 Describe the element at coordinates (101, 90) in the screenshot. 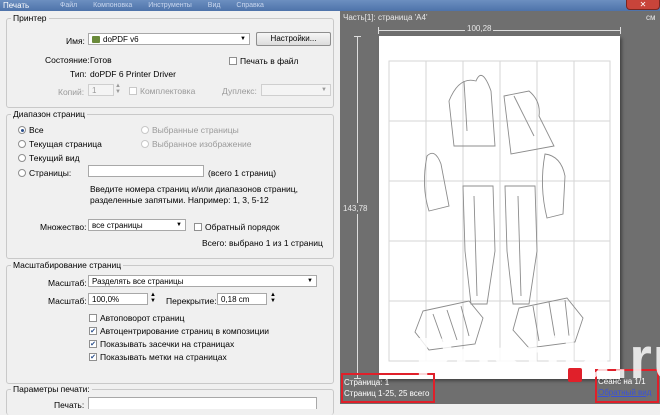

I see `copies-input: 1` at that location.